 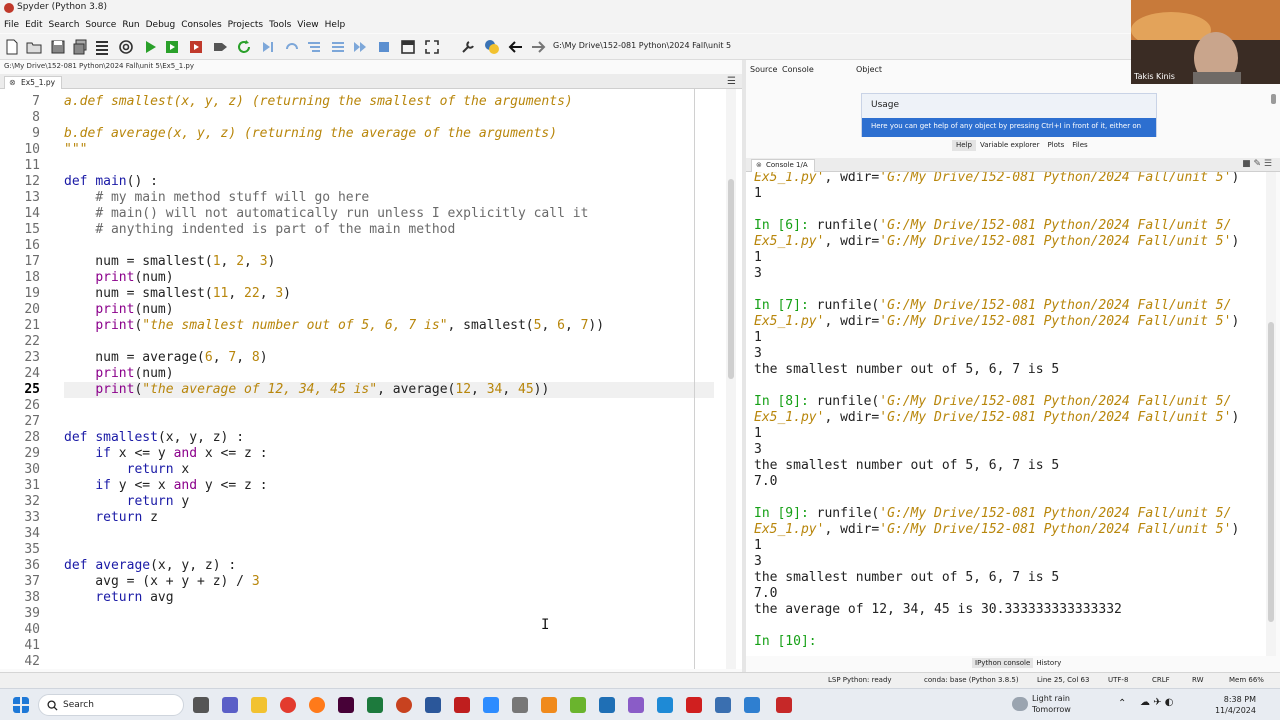 I want to click on menu-edit: Edit, so click(x=33, y=25).